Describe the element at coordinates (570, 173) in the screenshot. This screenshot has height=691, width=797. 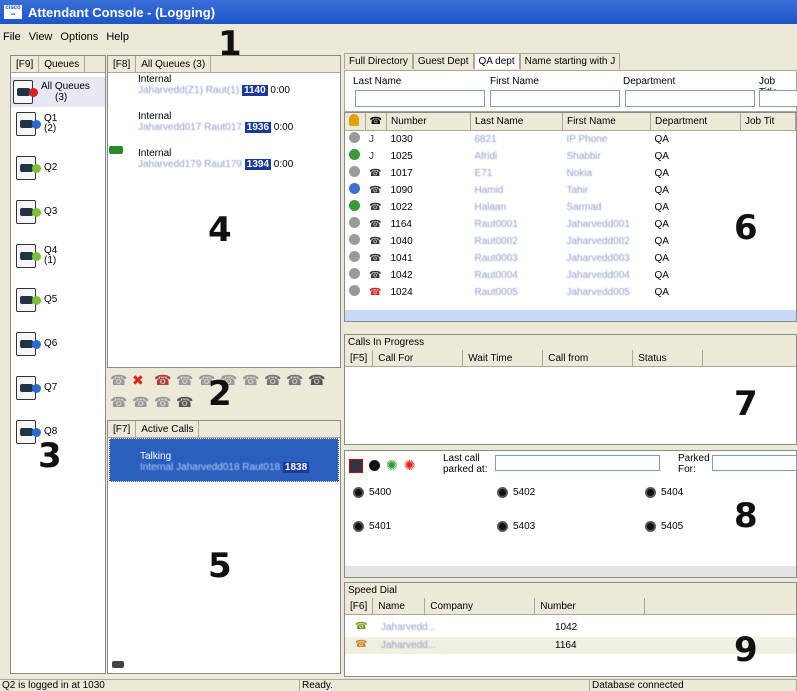
I see `directory-row: ☎ 1017 E71 Nokia QA` at that location.